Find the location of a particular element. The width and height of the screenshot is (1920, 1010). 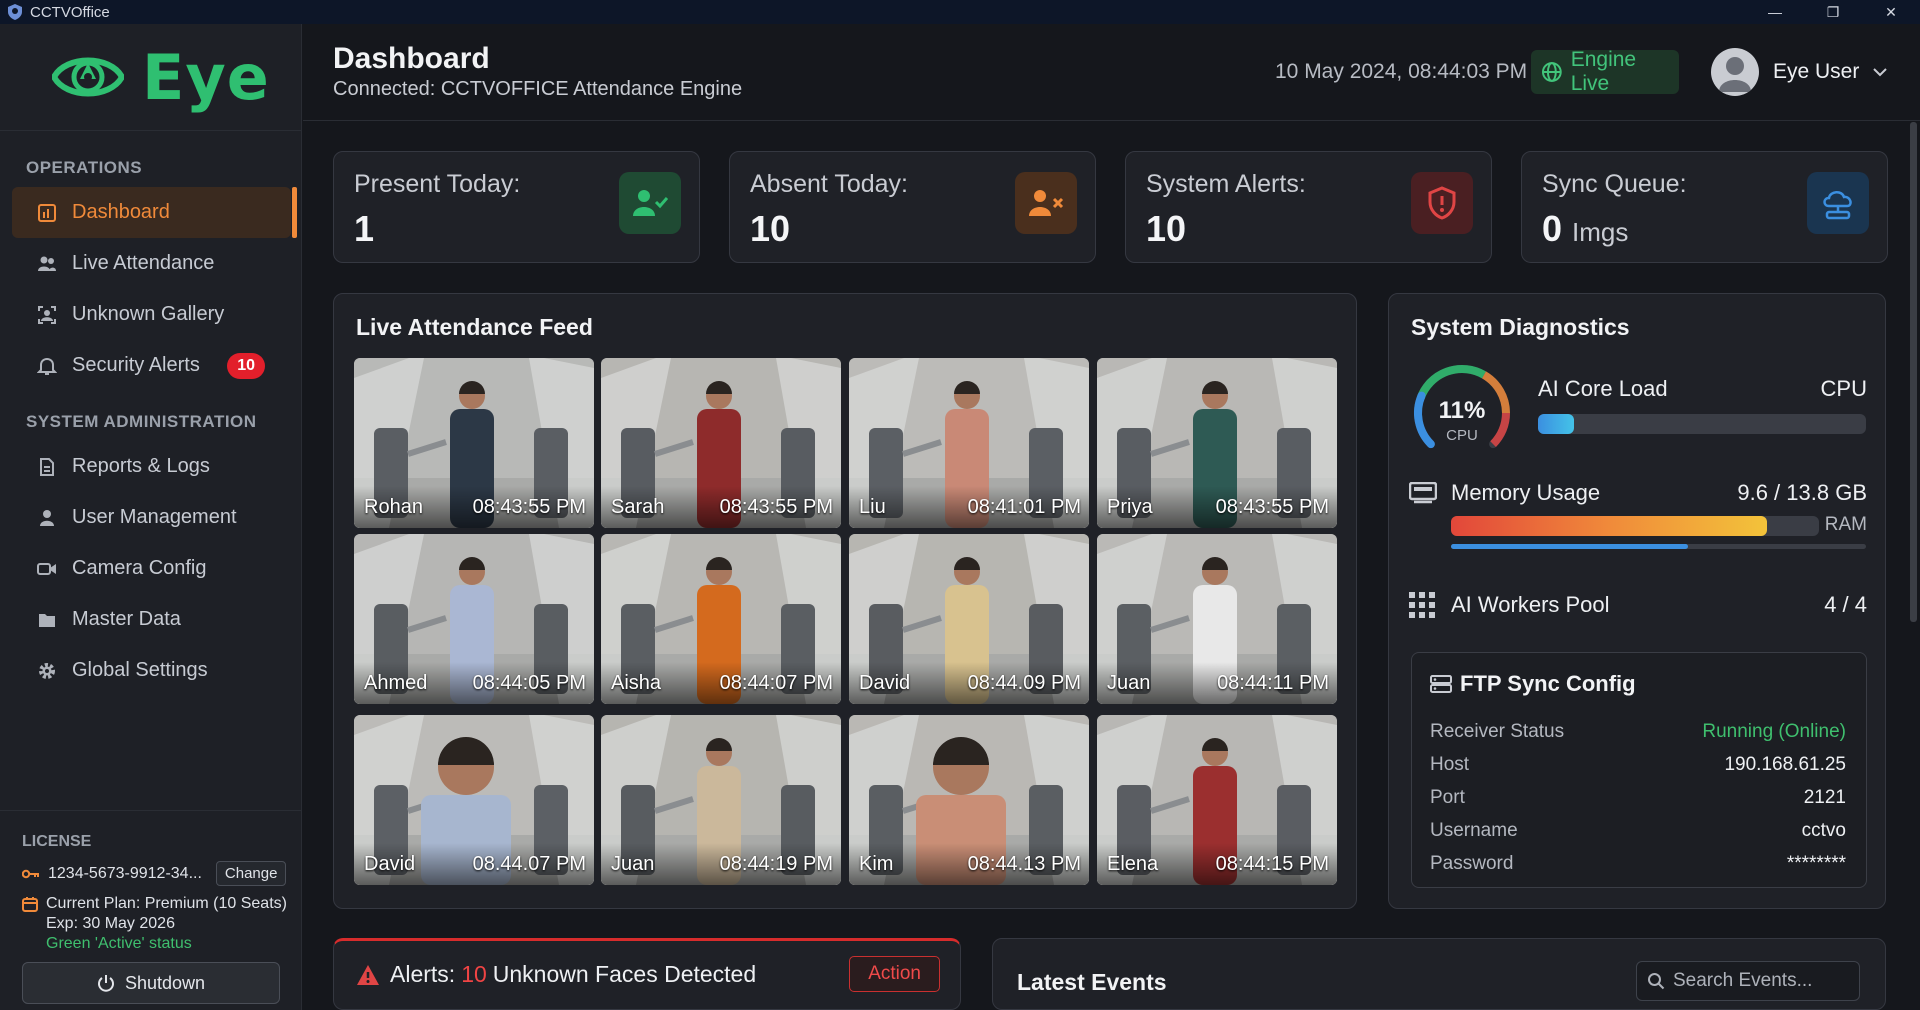

attendee-time: 08:44.13 PM is located at coordinates (1024, 864).